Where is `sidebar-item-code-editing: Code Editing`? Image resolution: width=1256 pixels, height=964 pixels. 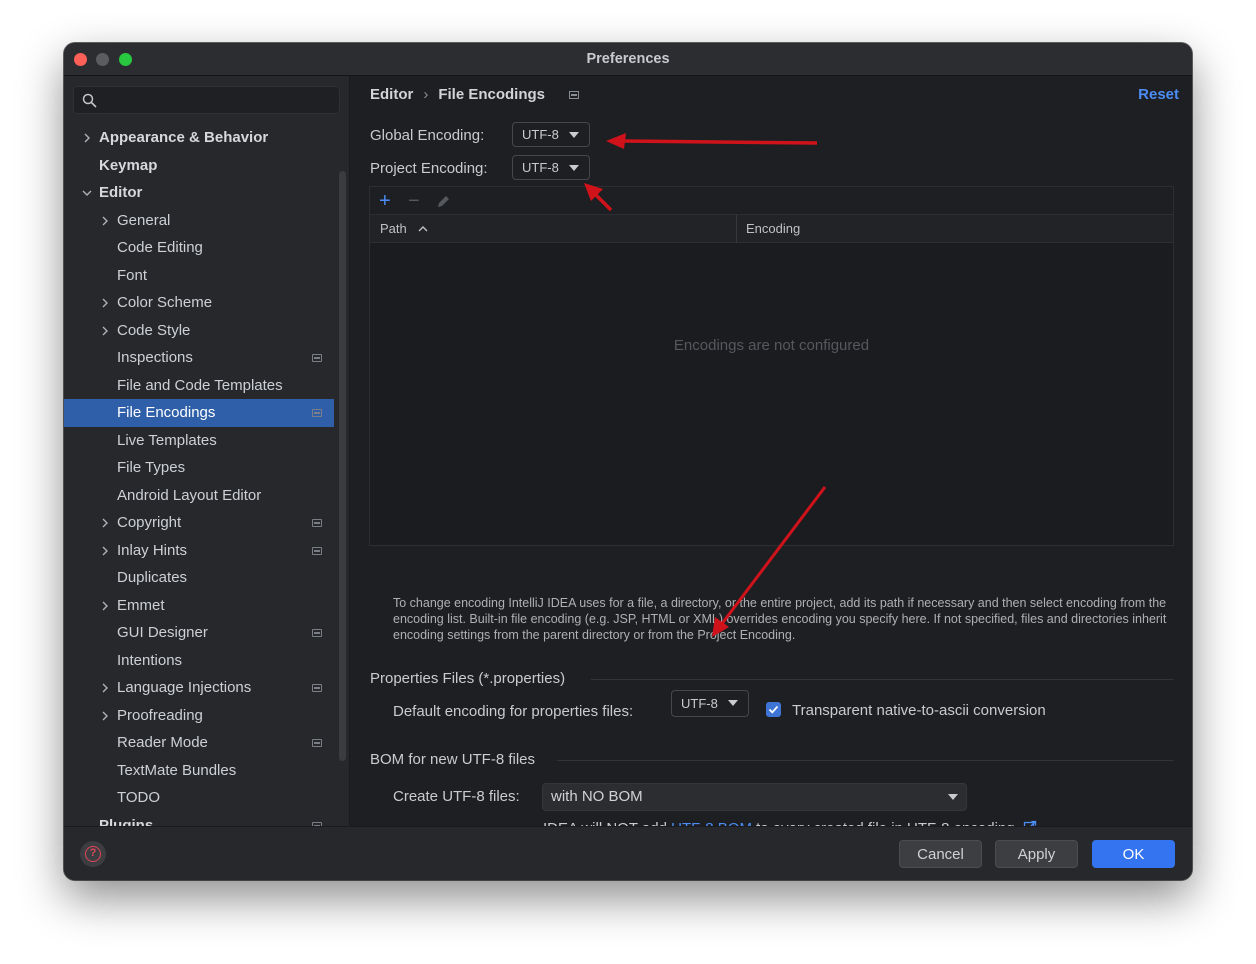
sidebar-item-code-editing: Code Editing is located at coordinates (199, 248).